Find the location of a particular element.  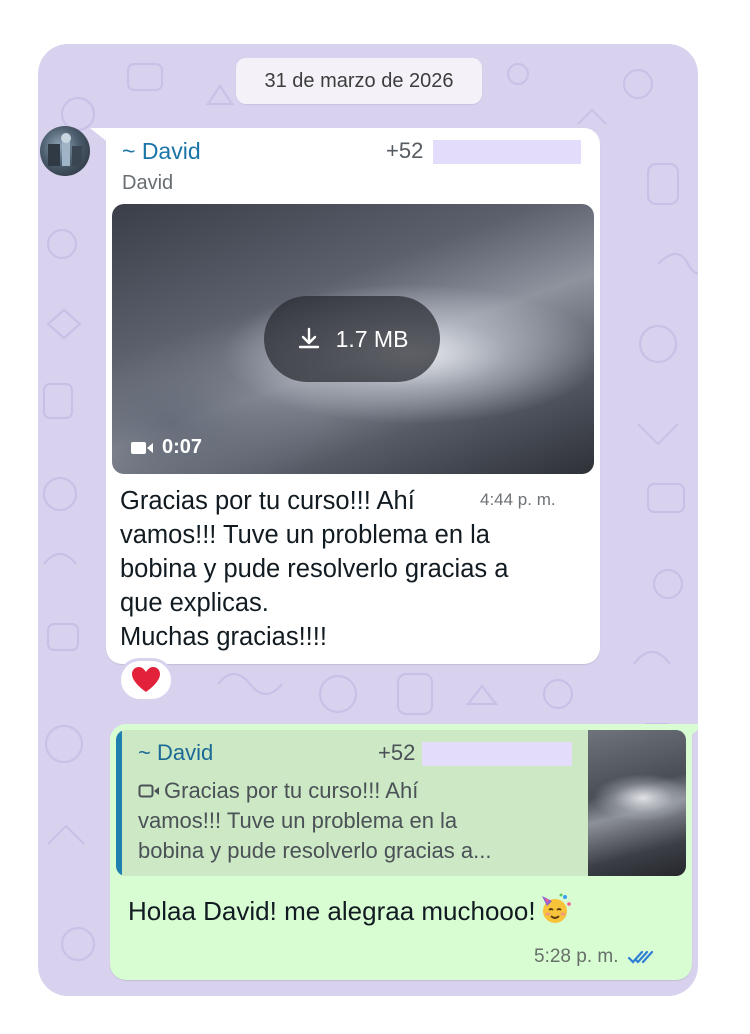

download-icon is located at coordinates (309, 339).